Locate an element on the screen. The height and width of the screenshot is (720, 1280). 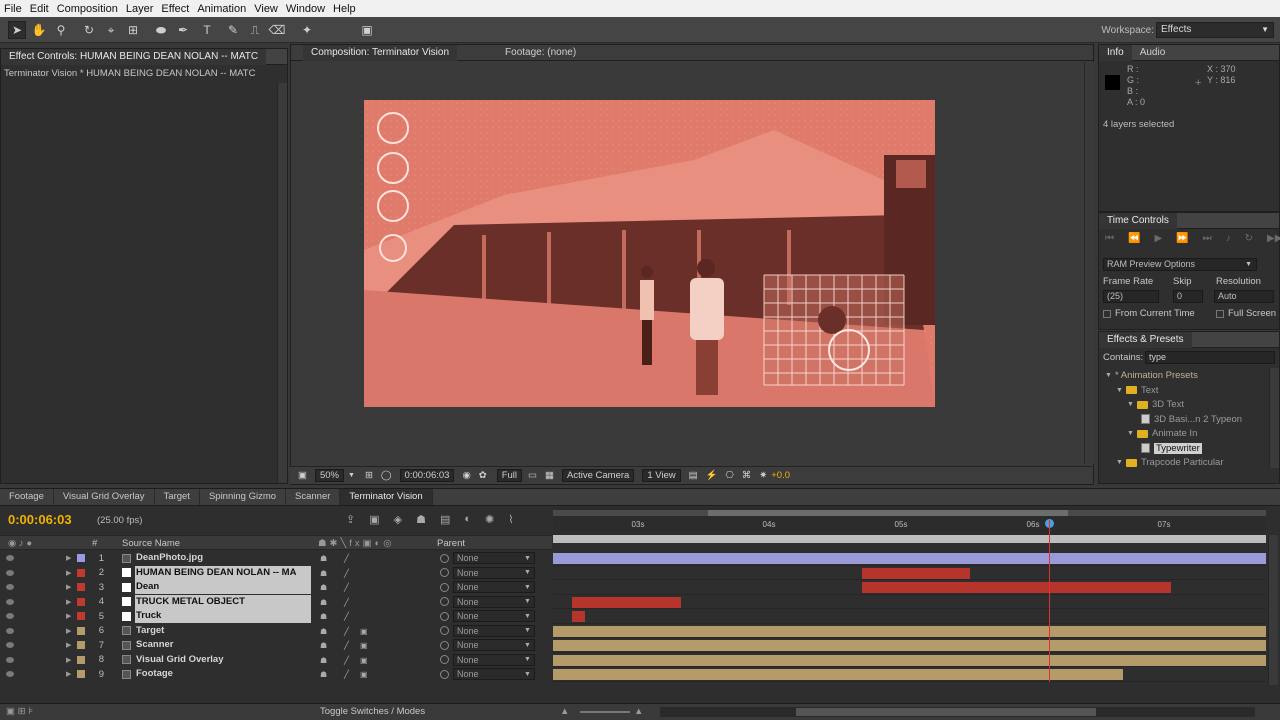
expand-panes-icon: ▣ ⊞ ⊧ is located at coordinates (19, 711).